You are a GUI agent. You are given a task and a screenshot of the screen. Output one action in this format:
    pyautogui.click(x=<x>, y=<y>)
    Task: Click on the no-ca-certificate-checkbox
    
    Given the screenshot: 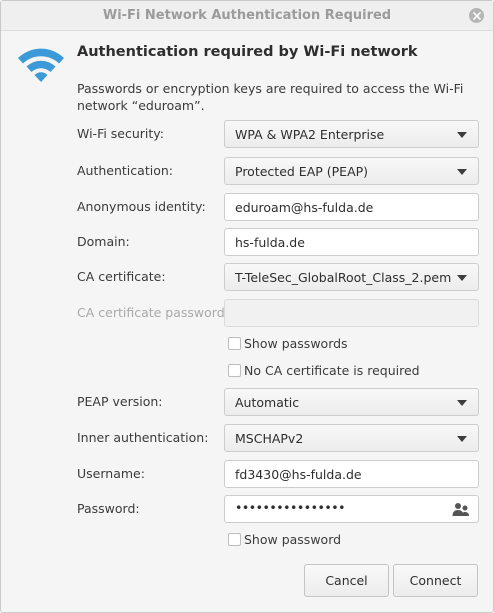 What is the action you would take?
    pyautogui.click(x=234, y=370)
    